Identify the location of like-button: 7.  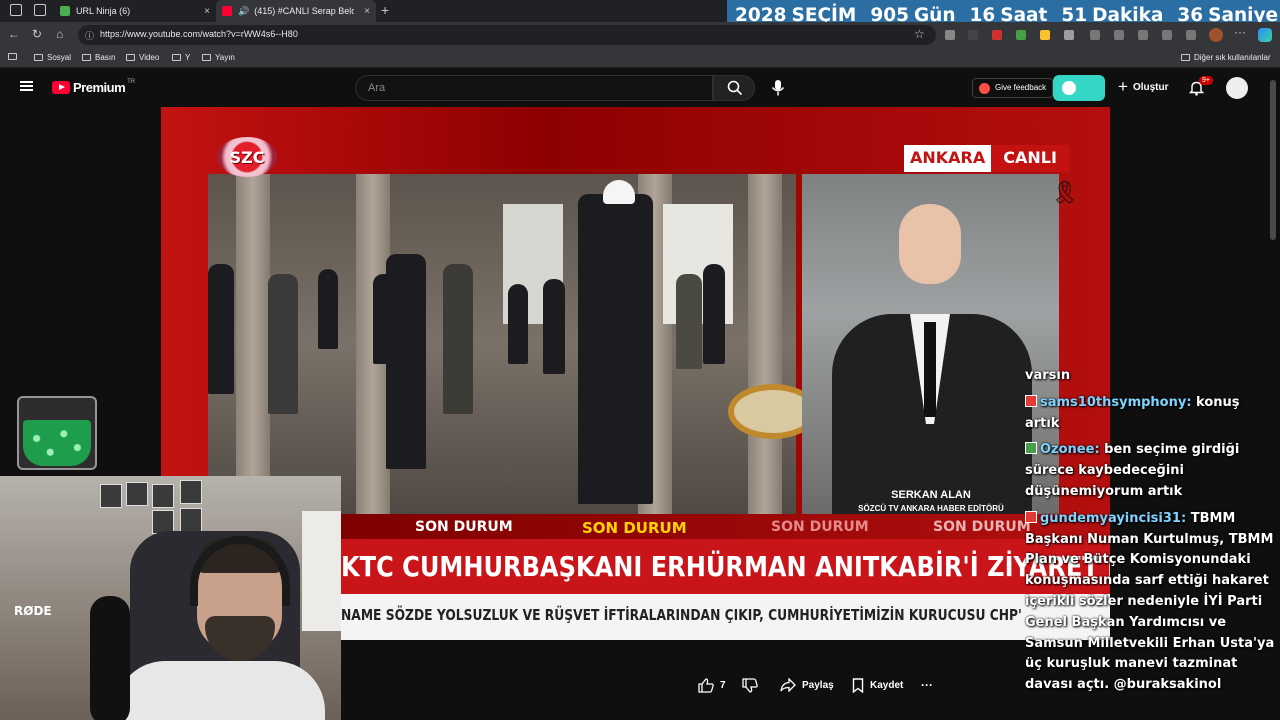
(712, 685).